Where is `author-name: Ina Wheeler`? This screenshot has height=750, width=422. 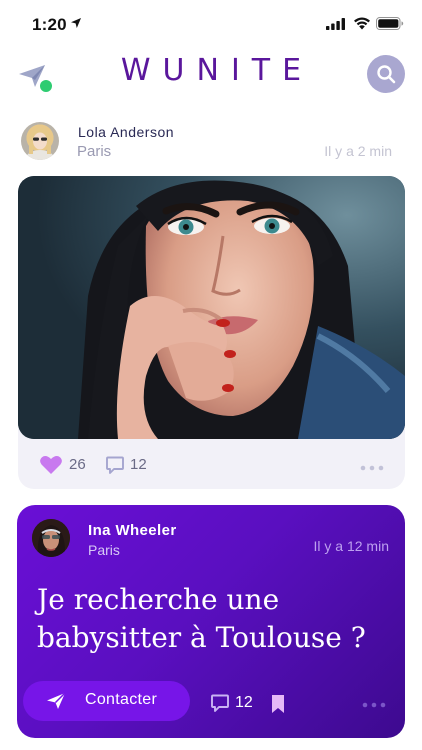
author-name: Ina Wheeler is located at coordinates (132, 530).